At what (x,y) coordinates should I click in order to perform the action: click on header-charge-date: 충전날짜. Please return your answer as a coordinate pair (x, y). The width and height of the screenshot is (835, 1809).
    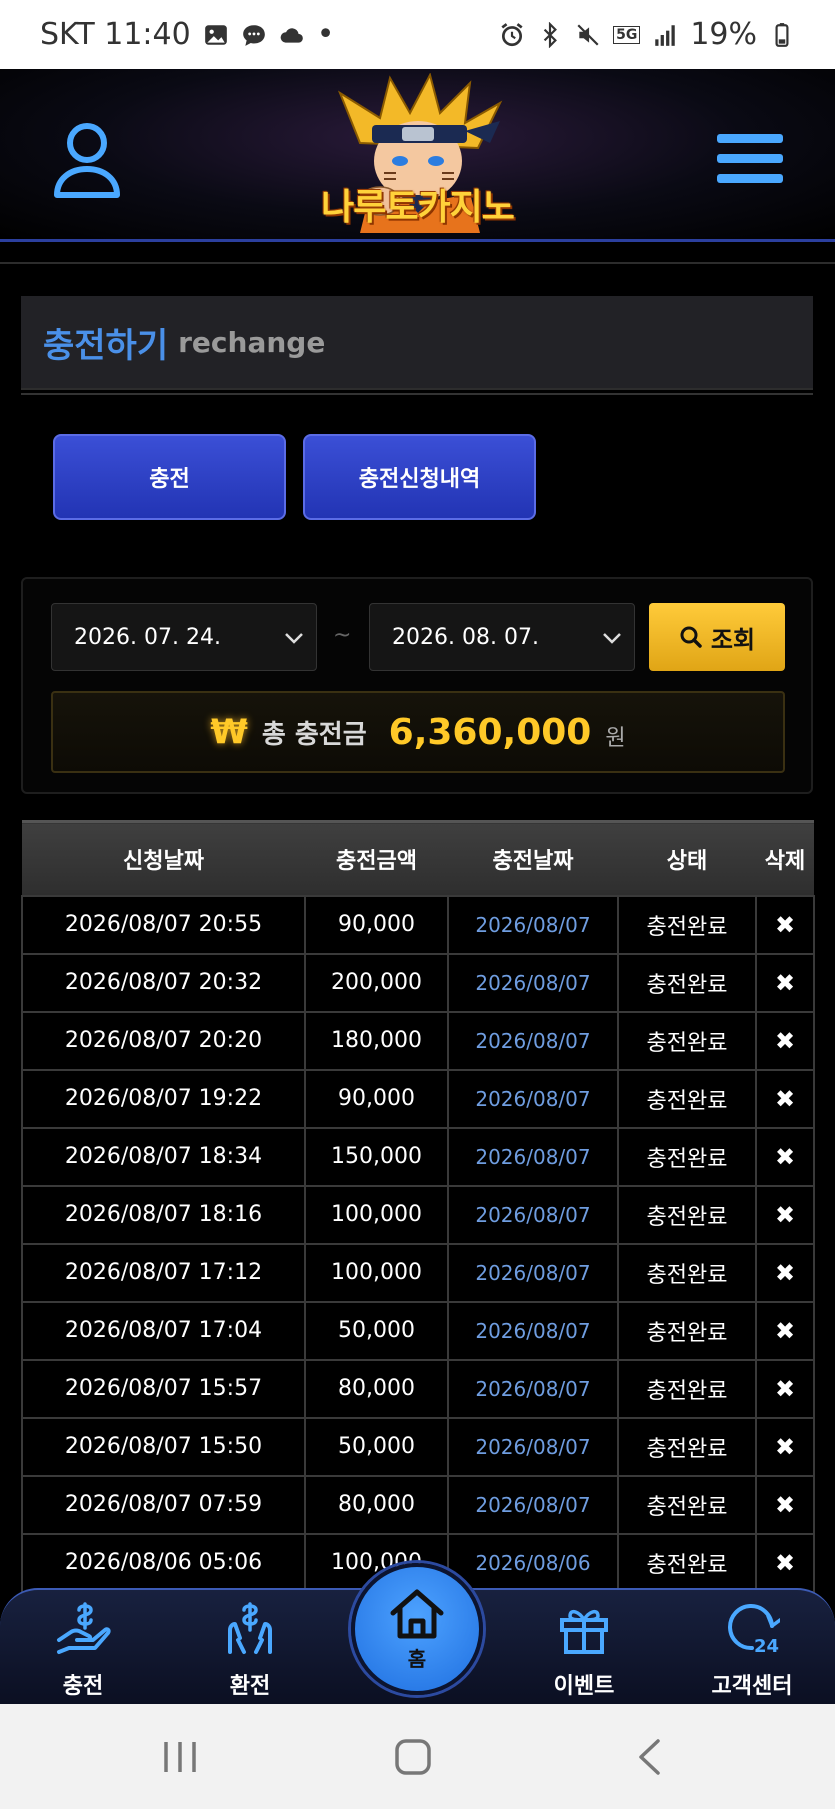
    Looking at the image, I should click on (533, 858).